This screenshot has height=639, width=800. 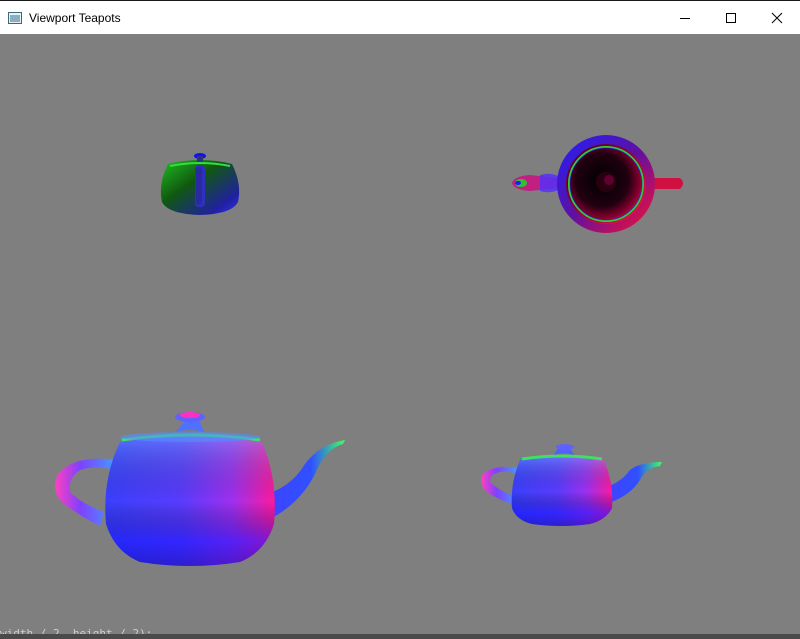 I want to click on minimize-icon, so click(x=685, y=18).